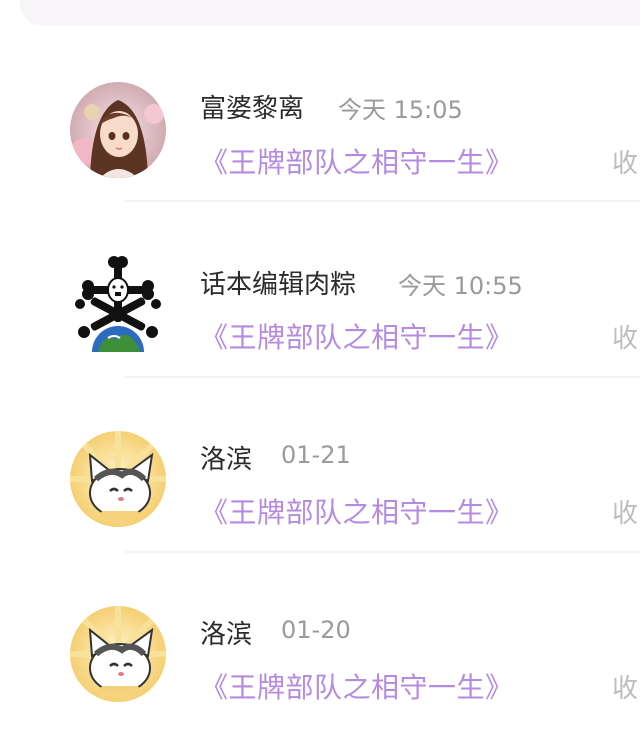 Image resolution: width=640 pixels, height=742 pixels. I want to click on message-time: 今天 15:05, so click(400, 110).